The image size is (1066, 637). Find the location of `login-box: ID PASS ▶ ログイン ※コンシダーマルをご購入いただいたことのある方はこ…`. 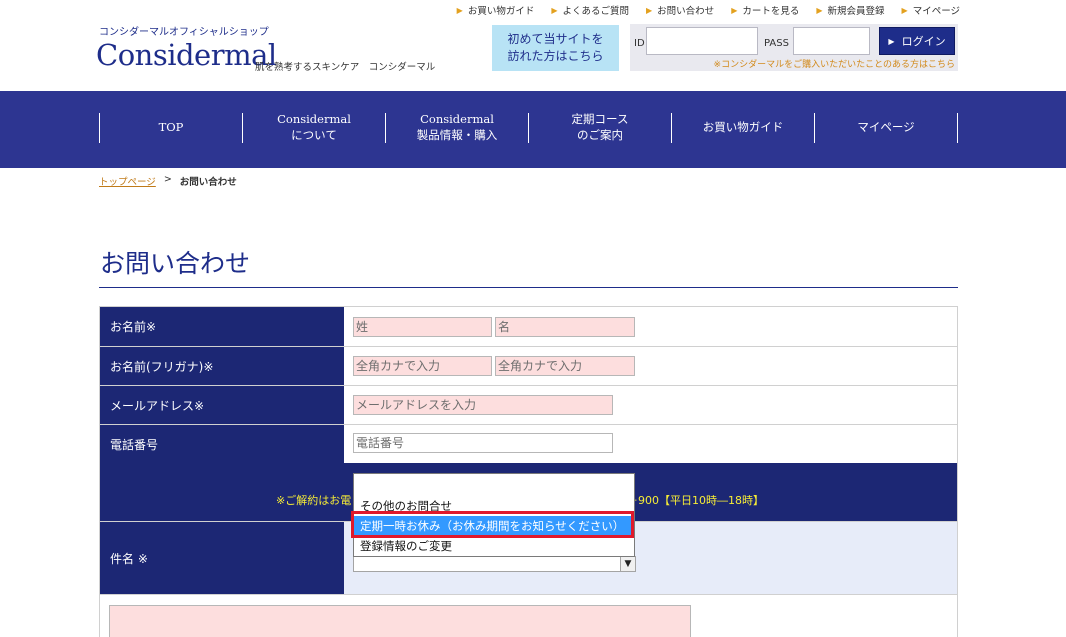

login-box: ID PASS ▶ ログイン ※コンシダーマルをご購入いただいたことのある方はこ… is located at coordinates (794, 47).